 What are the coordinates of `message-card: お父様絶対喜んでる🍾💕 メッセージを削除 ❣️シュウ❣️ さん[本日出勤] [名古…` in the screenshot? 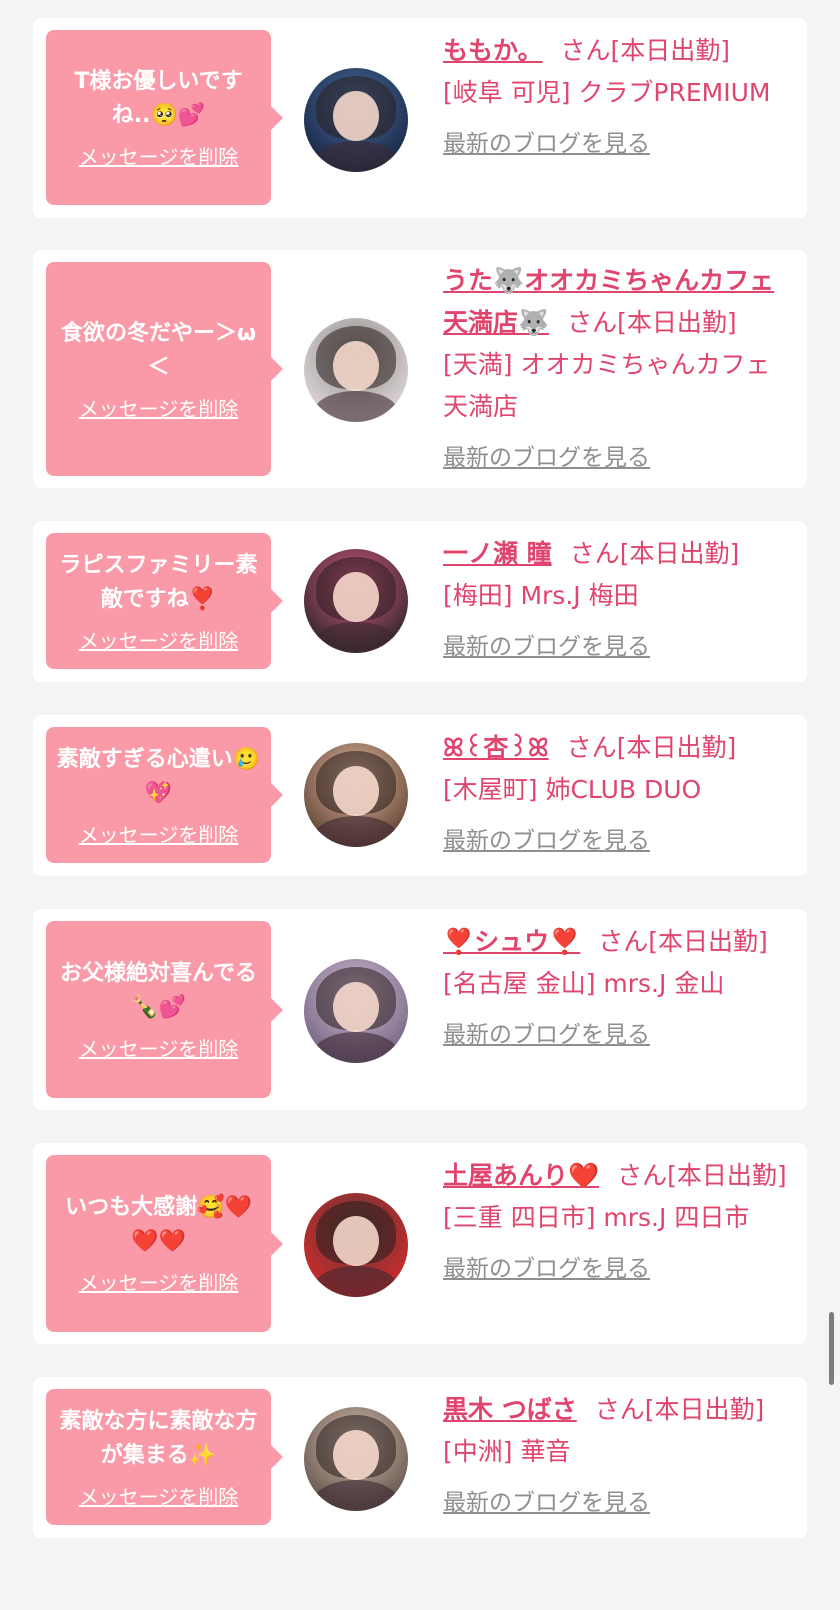 It's located at (420, 1009).